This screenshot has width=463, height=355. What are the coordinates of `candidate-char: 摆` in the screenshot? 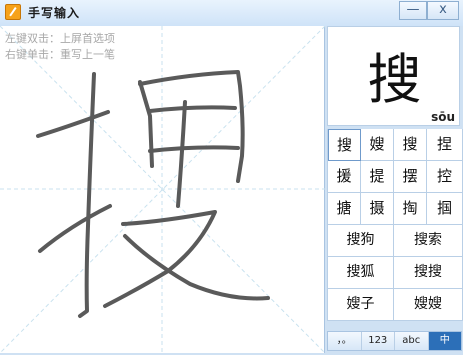 It's located at (410, 177).